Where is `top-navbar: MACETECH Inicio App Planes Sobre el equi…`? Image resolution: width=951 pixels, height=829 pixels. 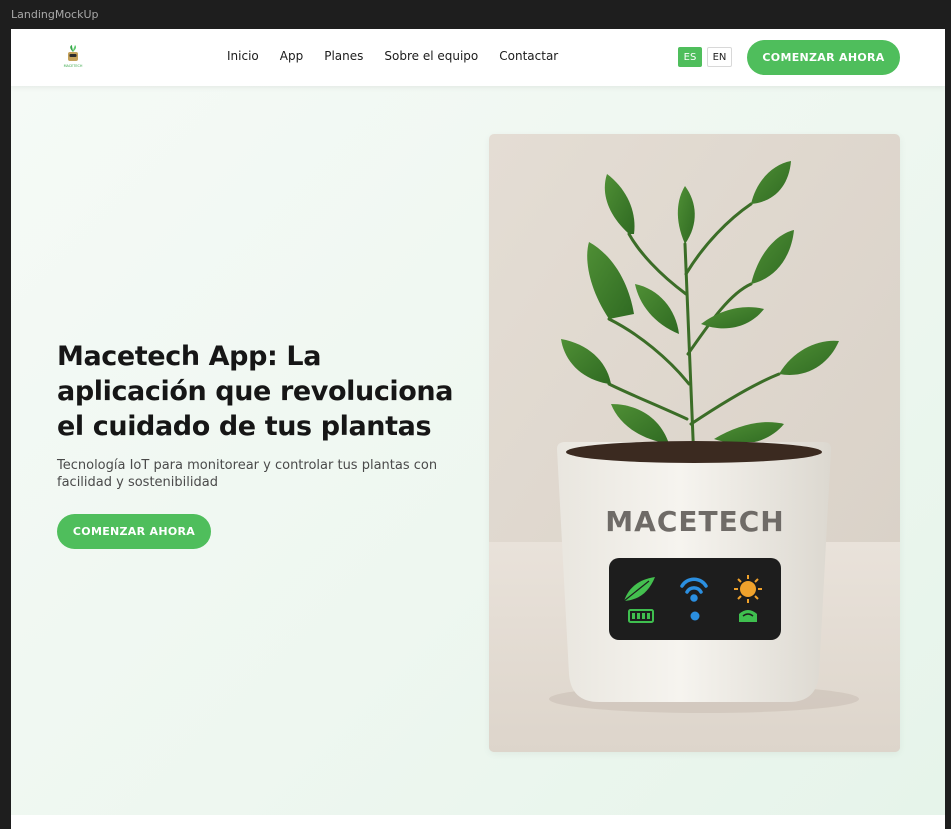 top-navbar: MACETECH Inicio App Planes Sobre el equi… is located at coordinates (478, 57).